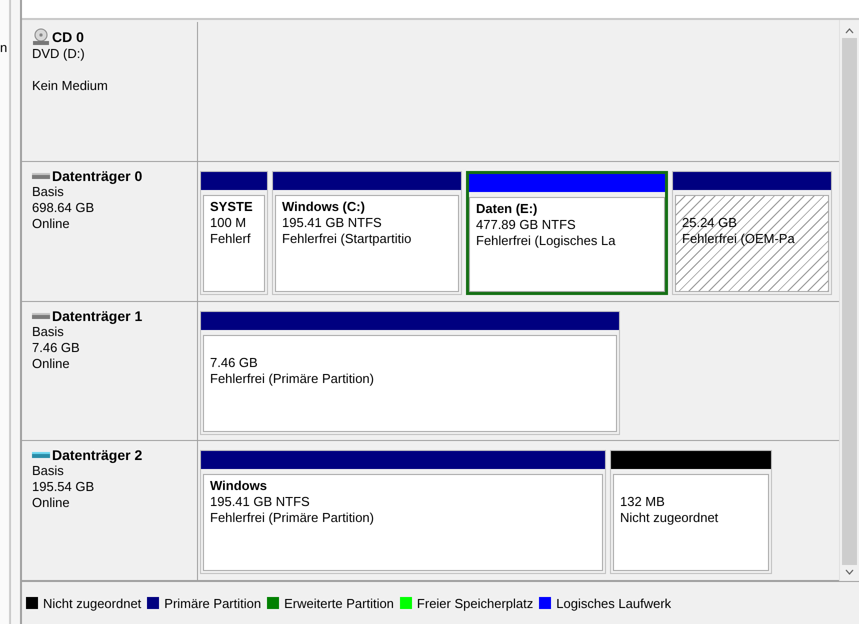 This screenshot has height=624, width=859. Describe the element at coordinates (849, 31) in the screenshot. I see `scroll-up-icon` at that location.